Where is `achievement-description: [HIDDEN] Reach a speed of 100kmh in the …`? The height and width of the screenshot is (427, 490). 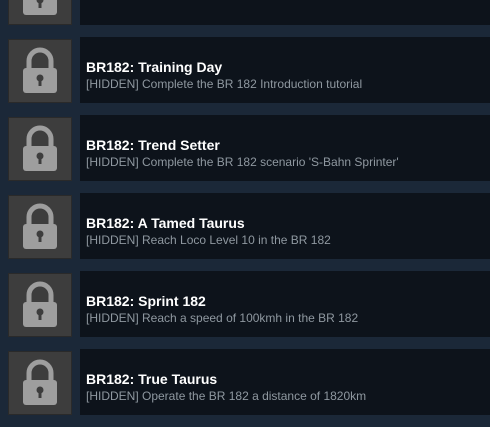 achievement-description: [HIDDEN] Reach a speed of 100kmh in the … is located at coordinates (222, 318).